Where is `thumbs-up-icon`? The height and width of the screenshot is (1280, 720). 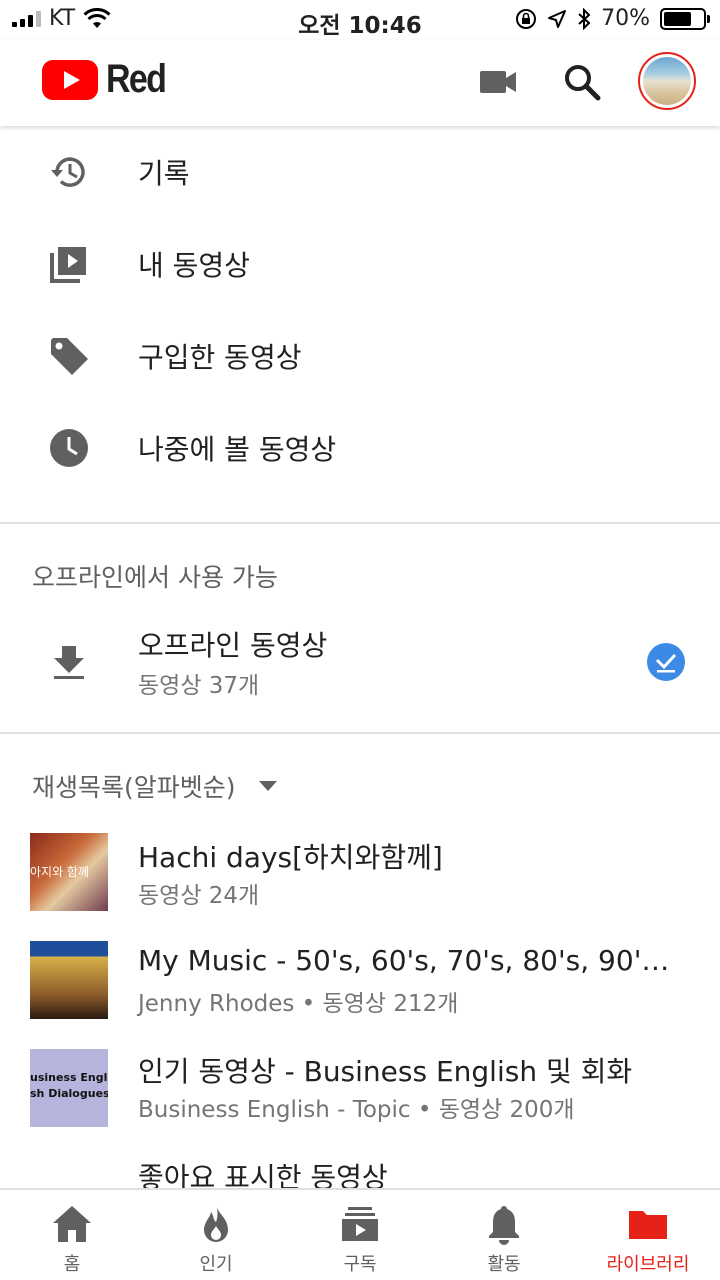 thumbs-up-icon is located at coordinates (74, 1183).